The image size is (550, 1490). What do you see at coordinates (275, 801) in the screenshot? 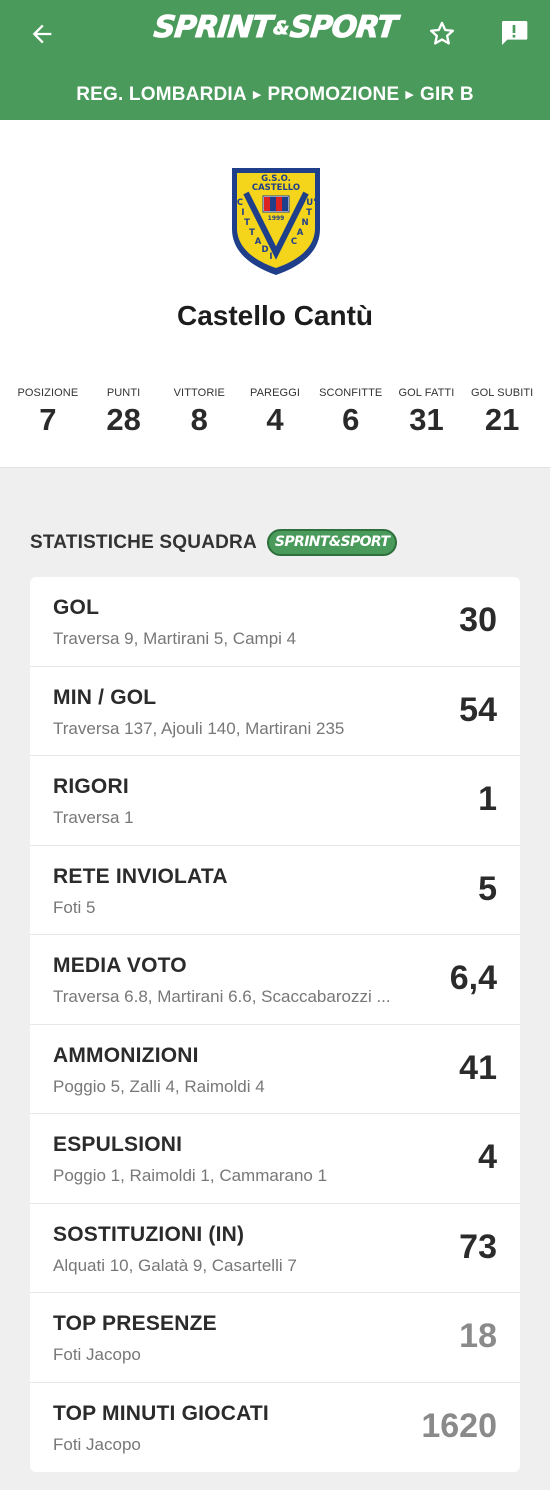
I see `stat-row-penalties: RIGORI Traversa 1 1` at bounding box center [275, 801].